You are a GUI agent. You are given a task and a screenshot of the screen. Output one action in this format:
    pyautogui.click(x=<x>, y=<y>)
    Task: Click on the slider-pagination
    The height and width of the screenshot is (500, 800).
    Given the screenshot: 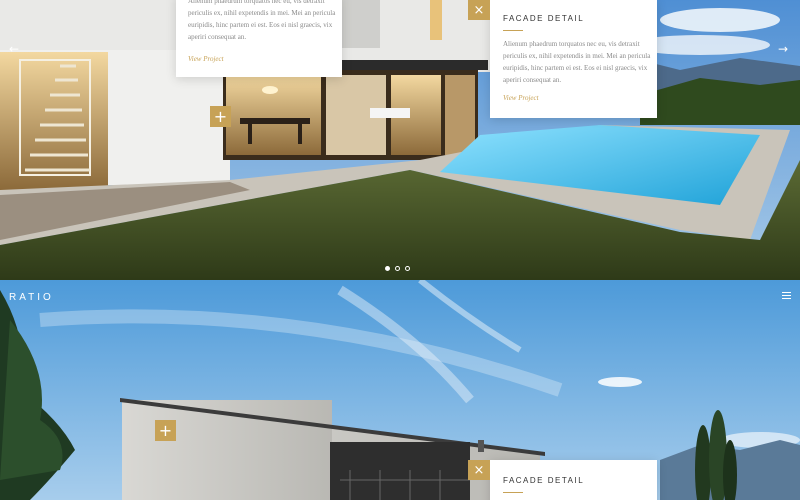 What is the action you would take?
    pyautogui.click(x=397, y=268)
    